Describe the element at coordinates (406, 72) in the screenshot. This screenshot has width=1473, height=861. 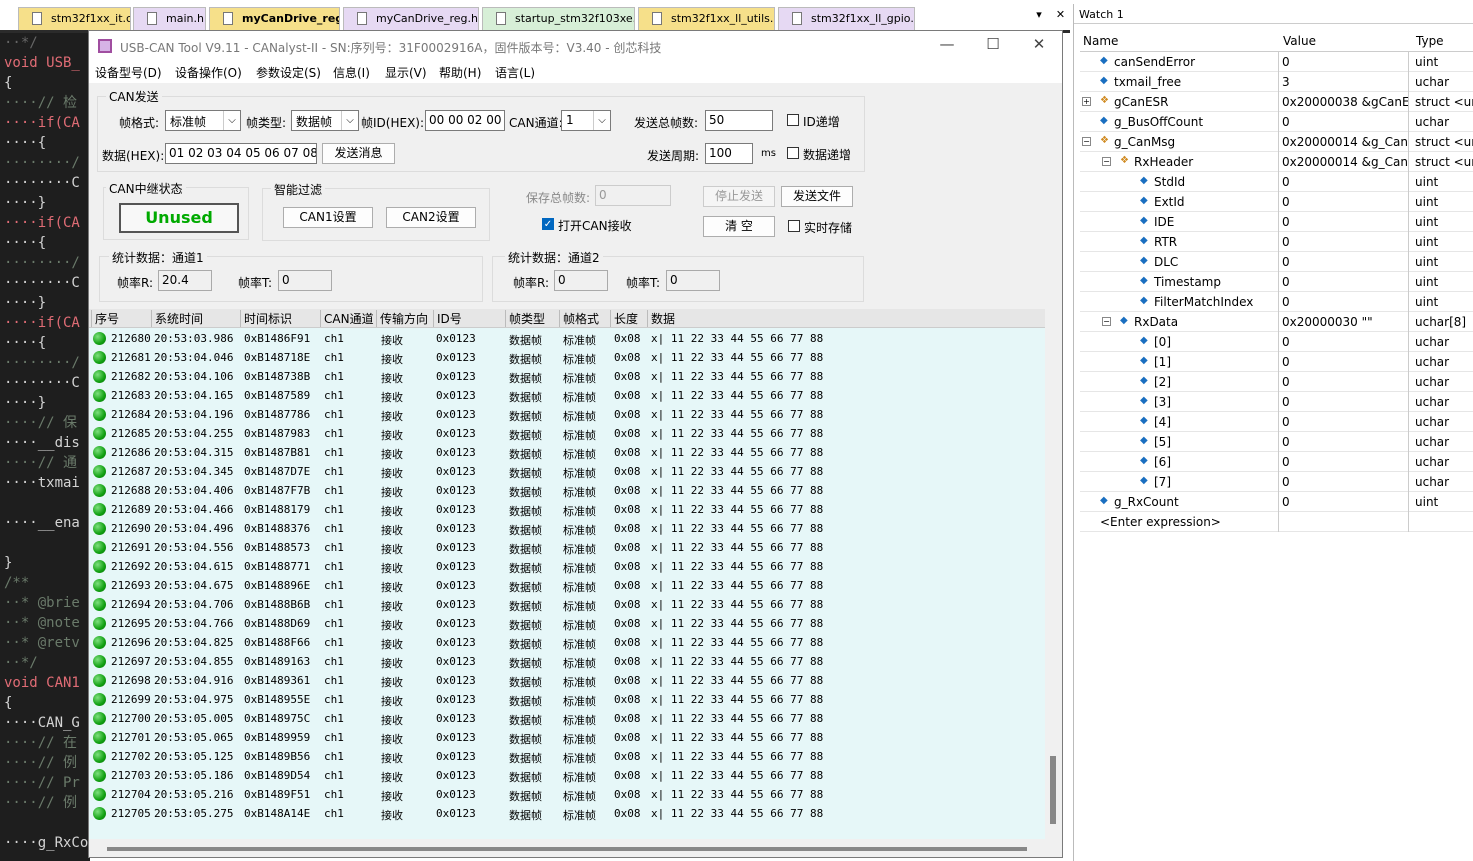
I see `menu-display: 显示(V)` at that location.